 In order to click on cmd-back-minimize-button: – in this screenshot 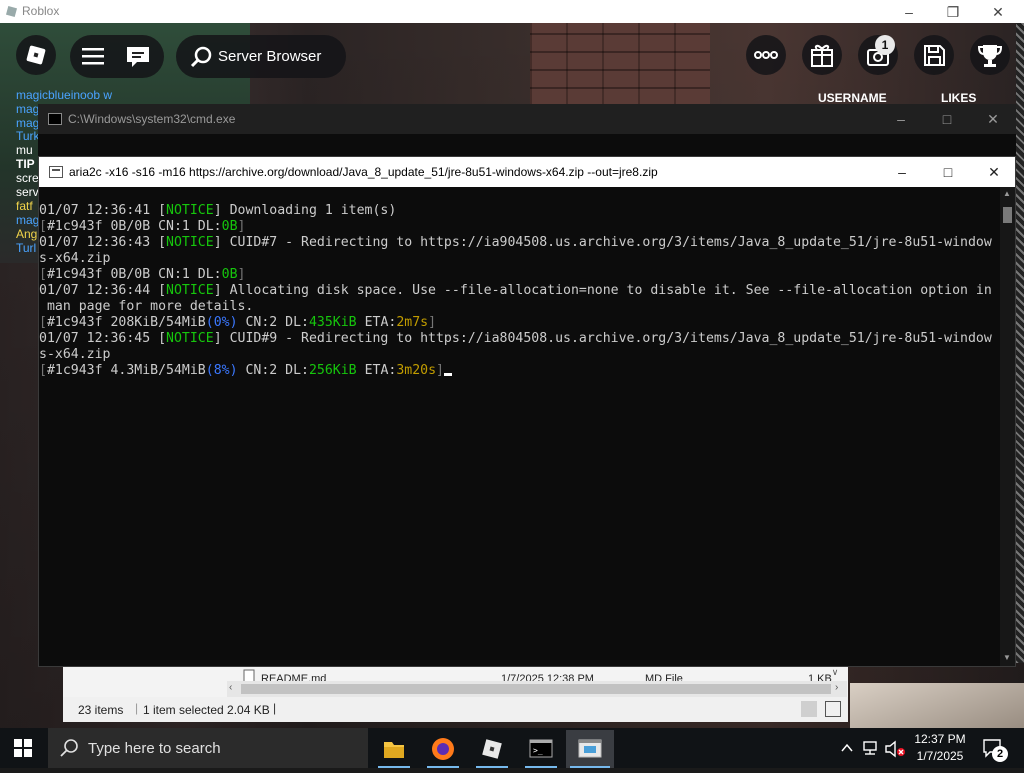, I will do `click(901, 119)`.